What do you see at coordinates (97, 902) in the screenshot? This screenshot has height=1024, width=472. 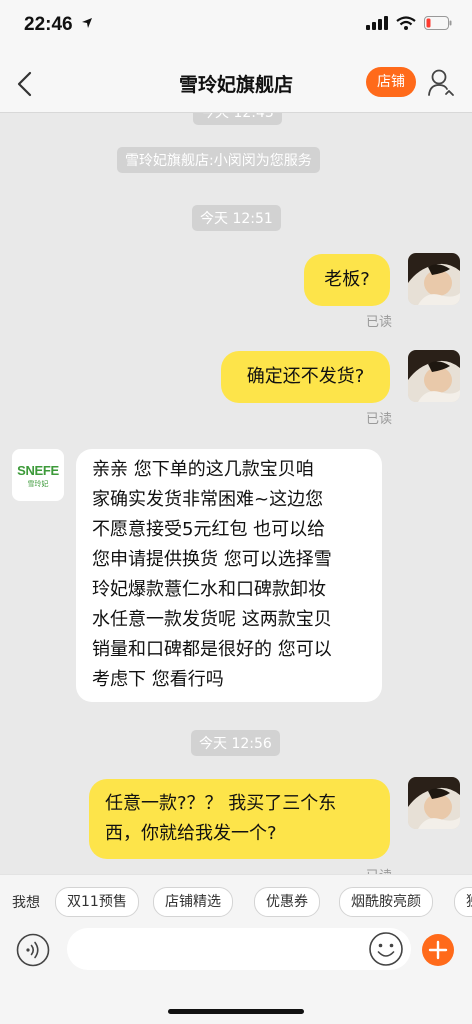 I see `quick-chip: 双11预售` at bounding box center [97, 902].